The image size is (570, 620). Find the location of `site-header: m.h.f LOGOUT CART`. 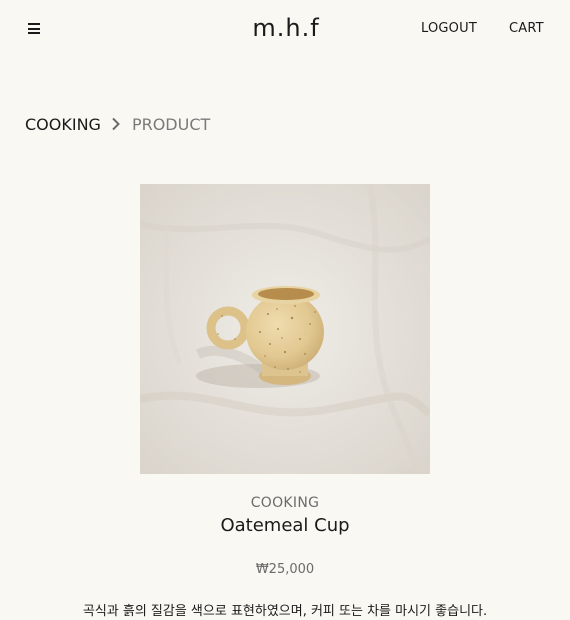

site-header: m.h.f LOGOUT CART is located at coordinates (285, 29).